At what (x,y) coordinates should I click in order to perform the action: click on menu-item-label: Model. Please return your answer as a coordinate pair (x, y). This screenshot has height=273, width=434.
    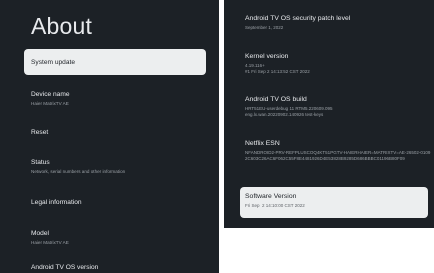
    Looking at the image, I should click on (40, 233).